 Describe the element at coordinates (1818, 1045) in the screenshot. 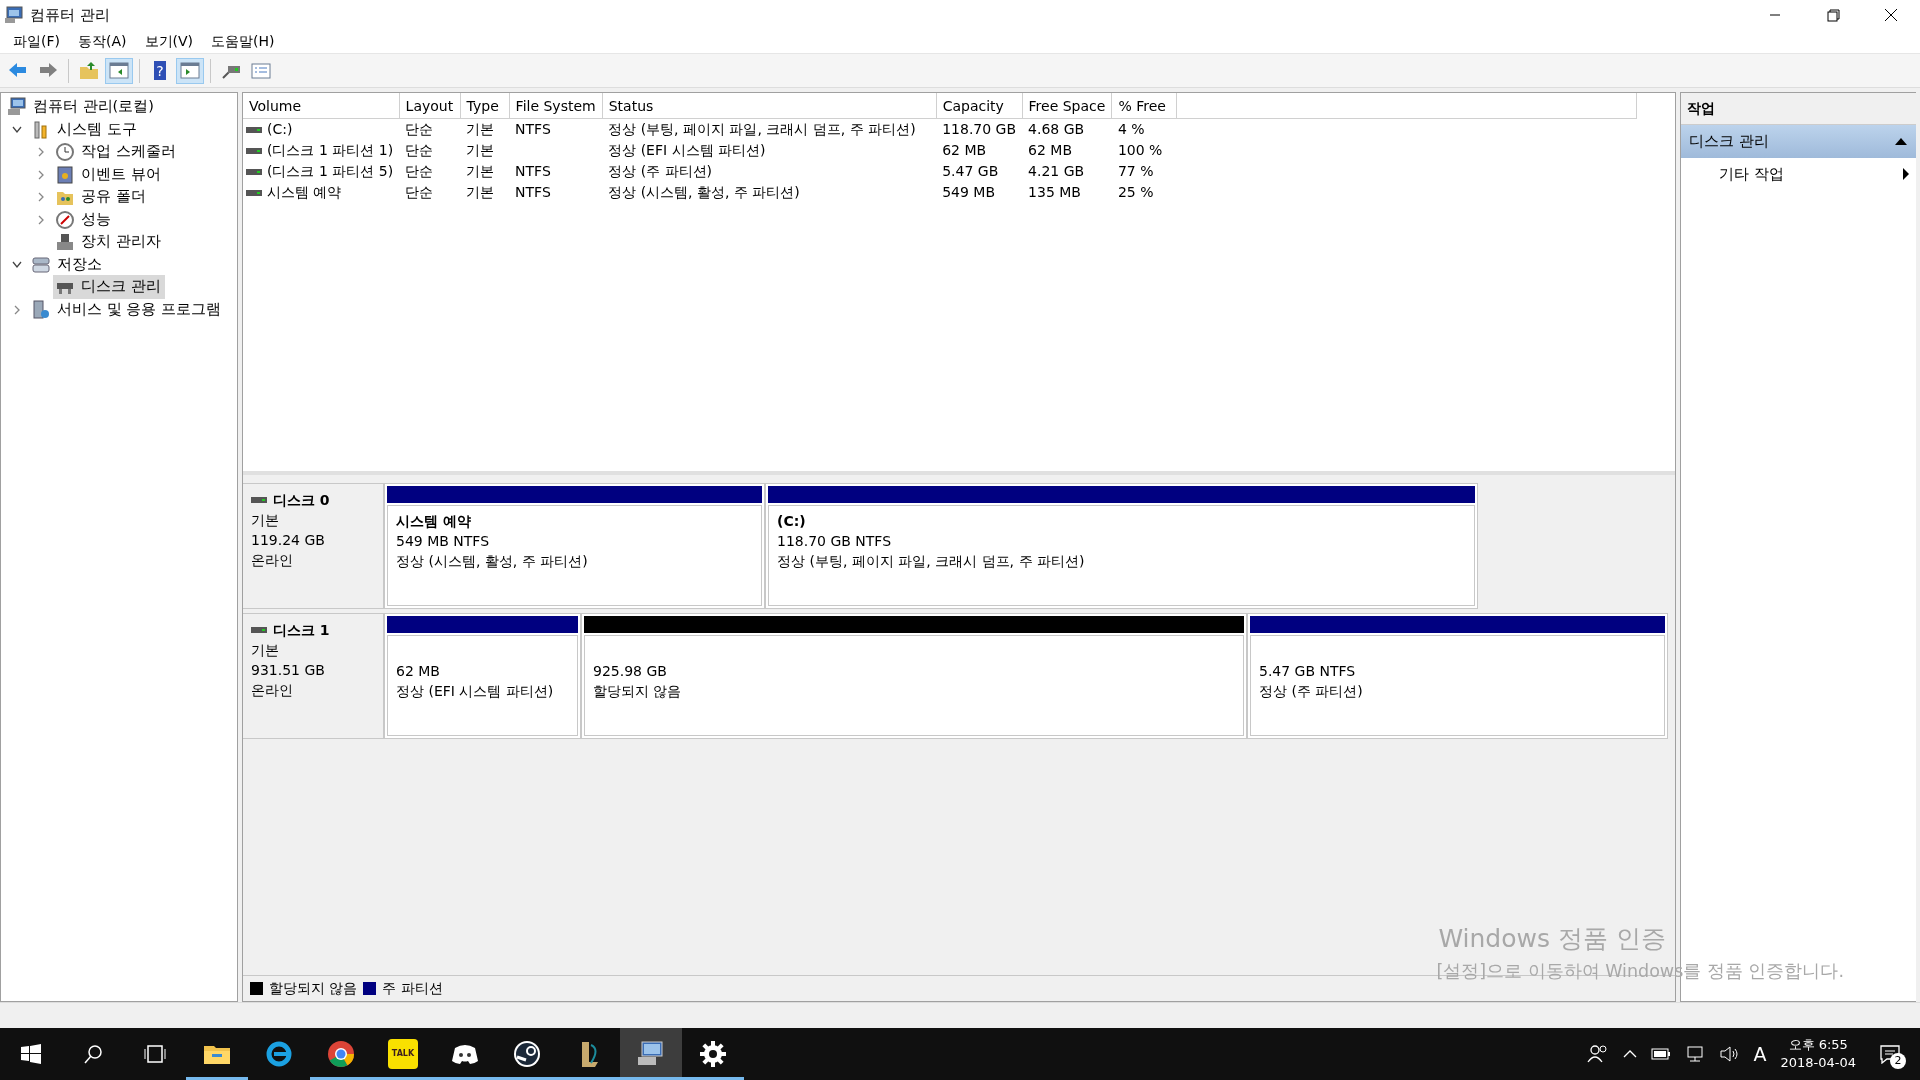

I see `clock-time: 오후 6:55` at that location.